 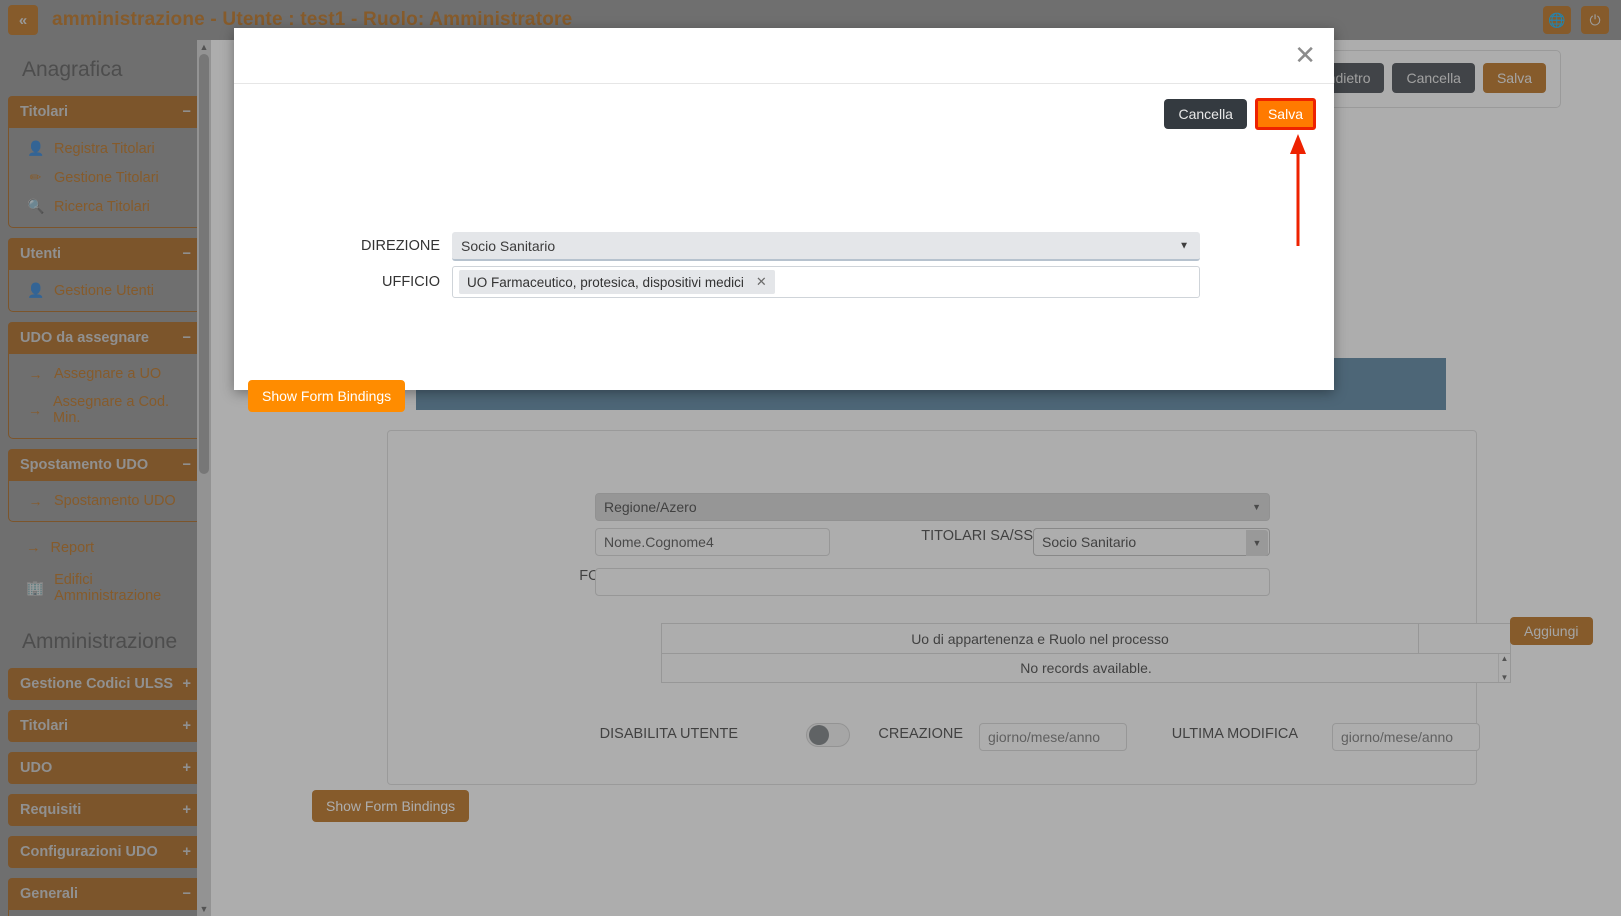 What do you see at coordinates (1205, 114) in the screenshot?
I see `modal-cancel-button: Cancella` at bounding box center [1205, 114].